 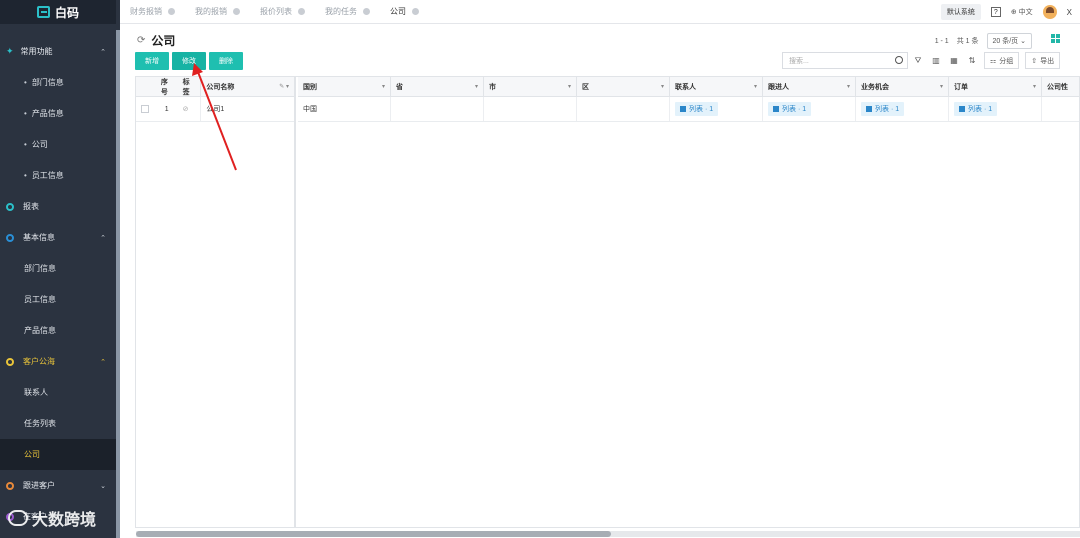 What do you see at coordinates (954, 60) in the screenshot?
I see `calculator-icon: ▦` at bounding box center [954, 60].